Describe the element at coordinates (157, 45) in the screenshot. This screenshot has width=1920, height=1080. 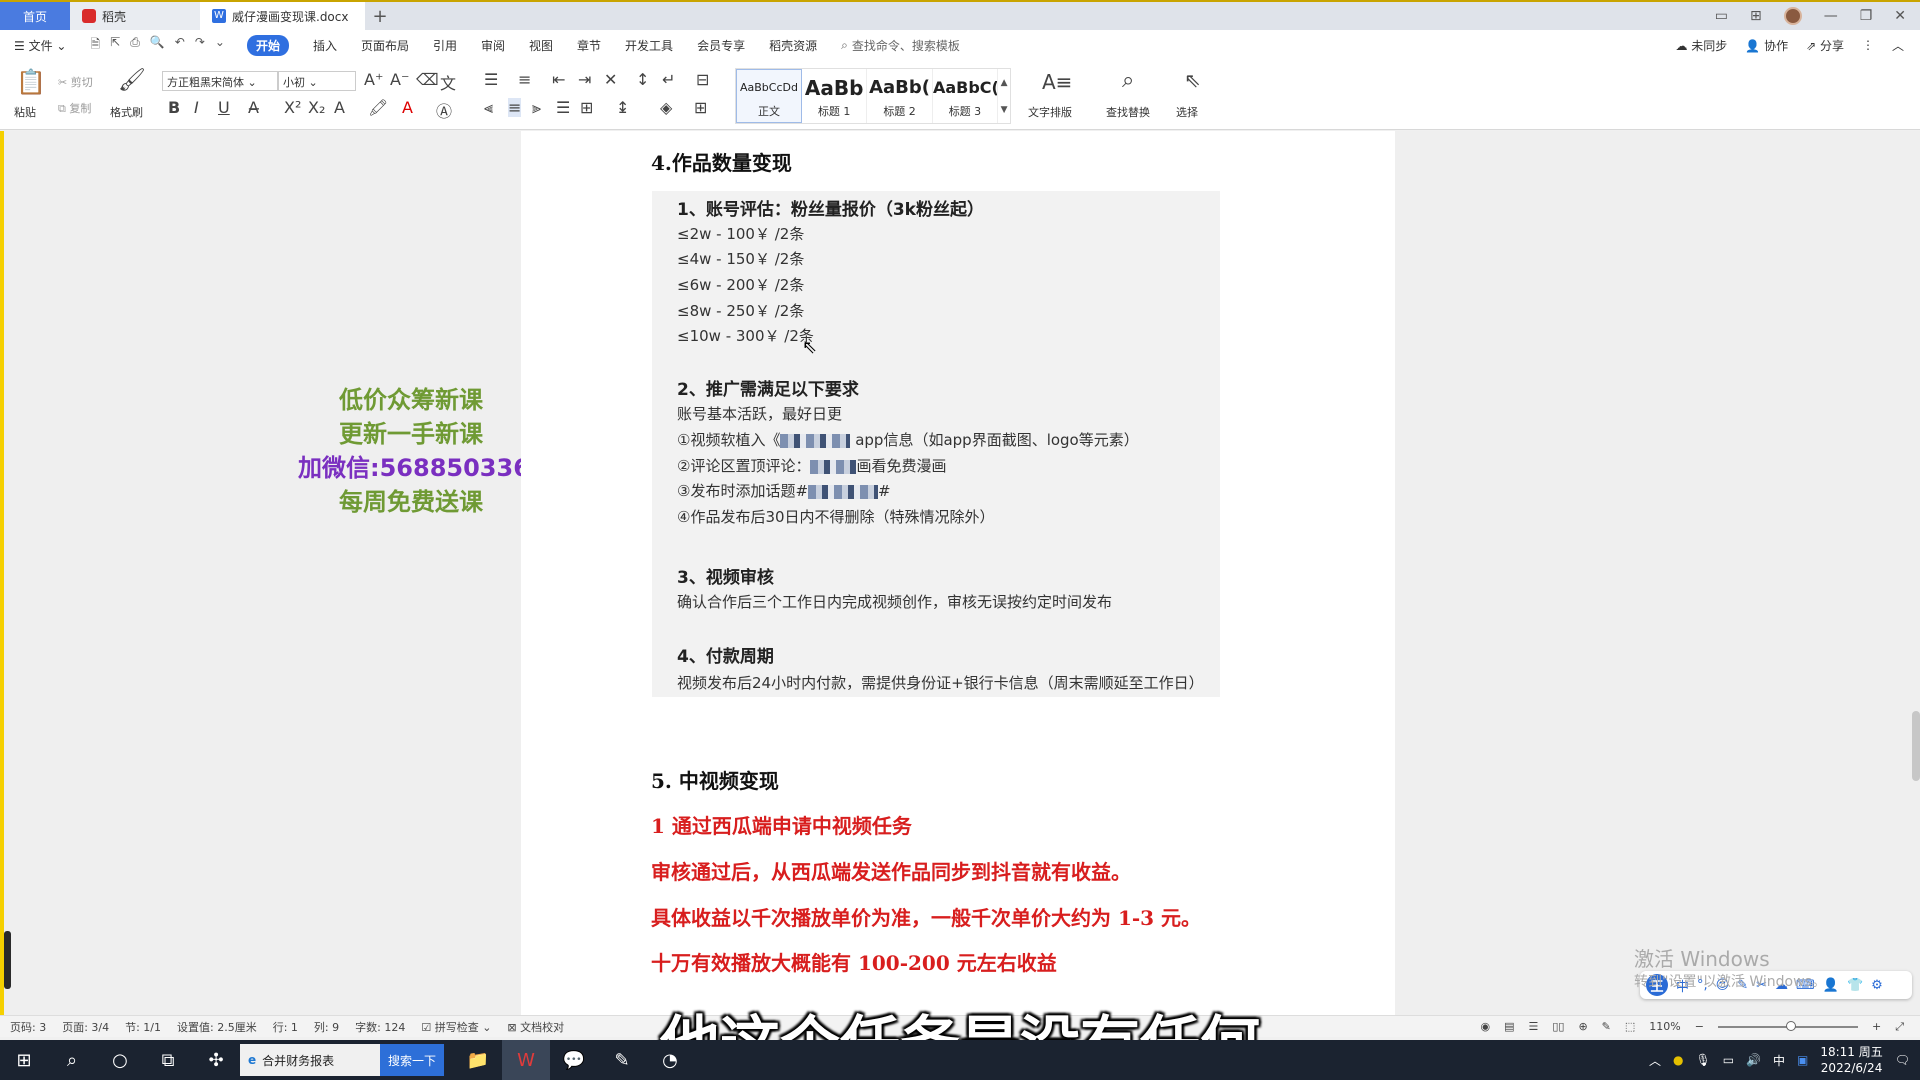
I see `print-preview-icon: 🔍` at that location.